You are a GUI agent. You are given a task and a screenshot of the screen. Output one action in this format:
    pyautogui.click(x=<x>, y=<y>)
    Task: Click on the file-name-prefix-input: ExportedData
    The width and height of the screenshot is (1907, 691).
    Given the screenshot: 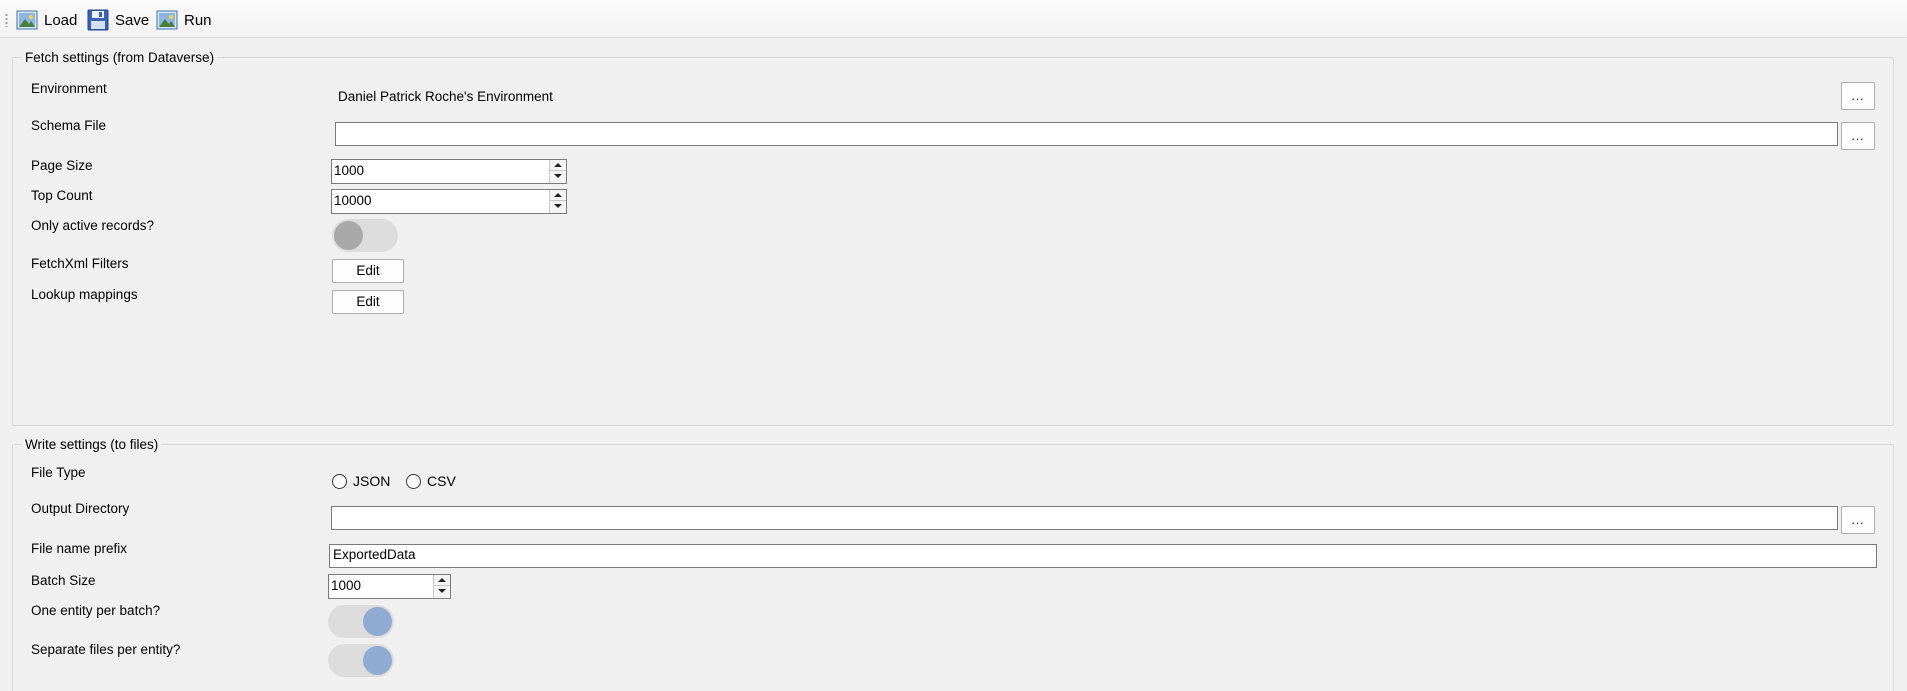 What is the action you would take?
    pyautogui.click(x=1103, y=556)
    